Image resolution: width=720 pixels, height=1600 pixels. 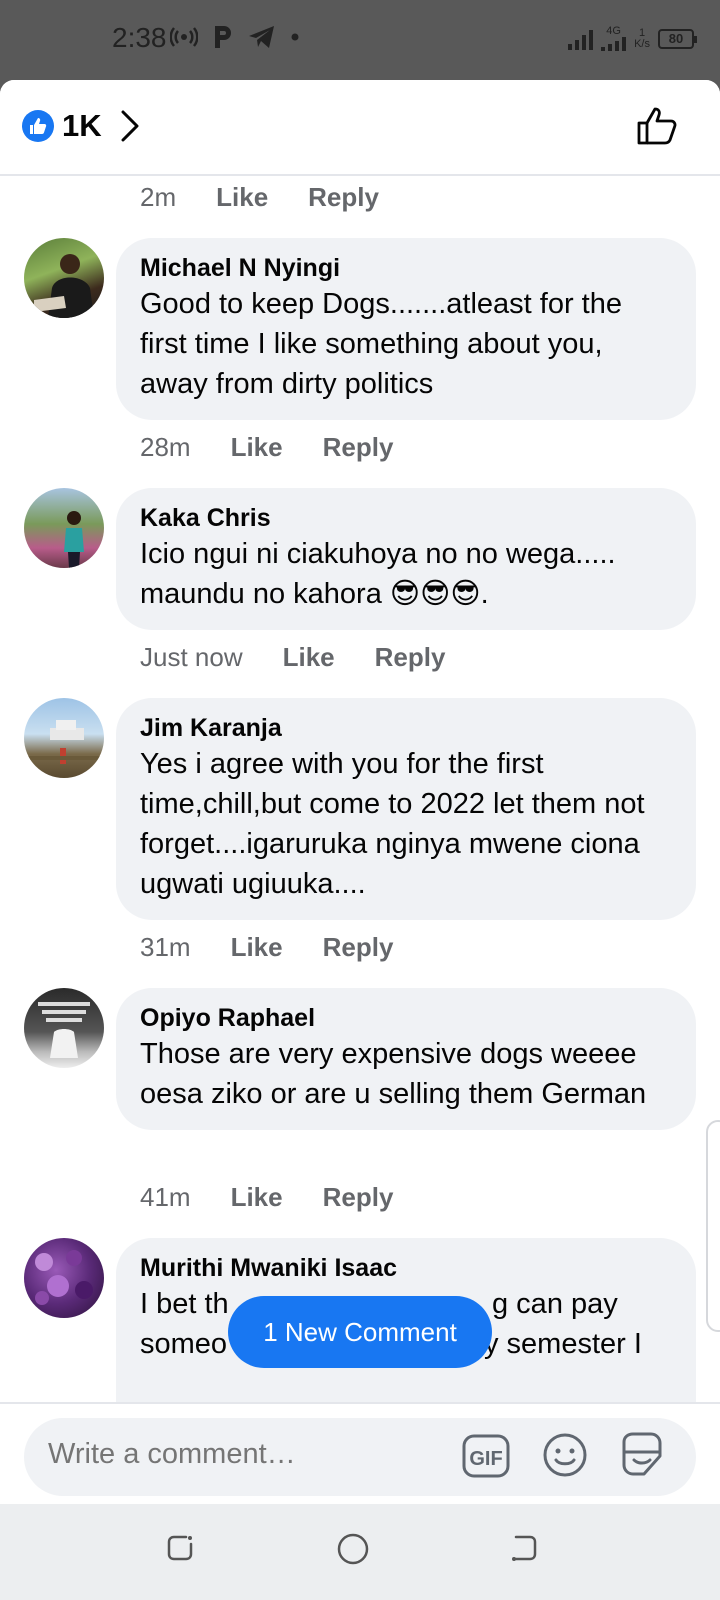 I want to click on like-reaction-icon, so click(x=38, y=126).